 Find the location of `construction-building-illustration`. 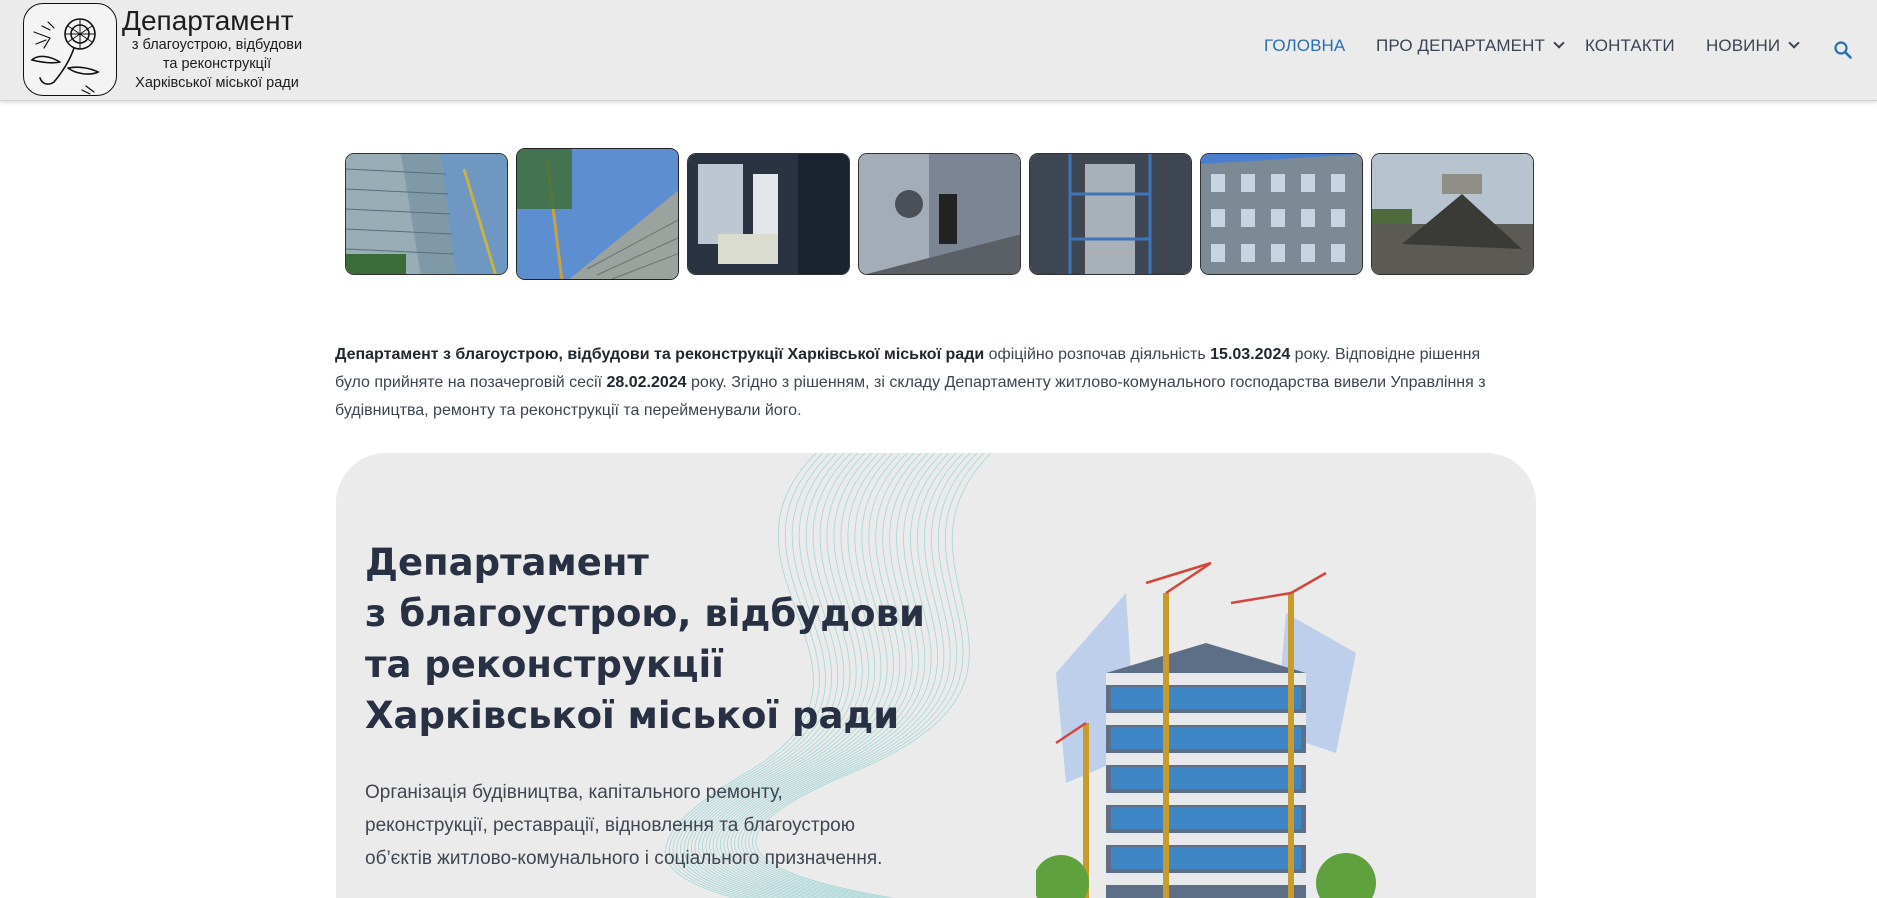

construction-building-illustration is located at coordinates (1206, 729).